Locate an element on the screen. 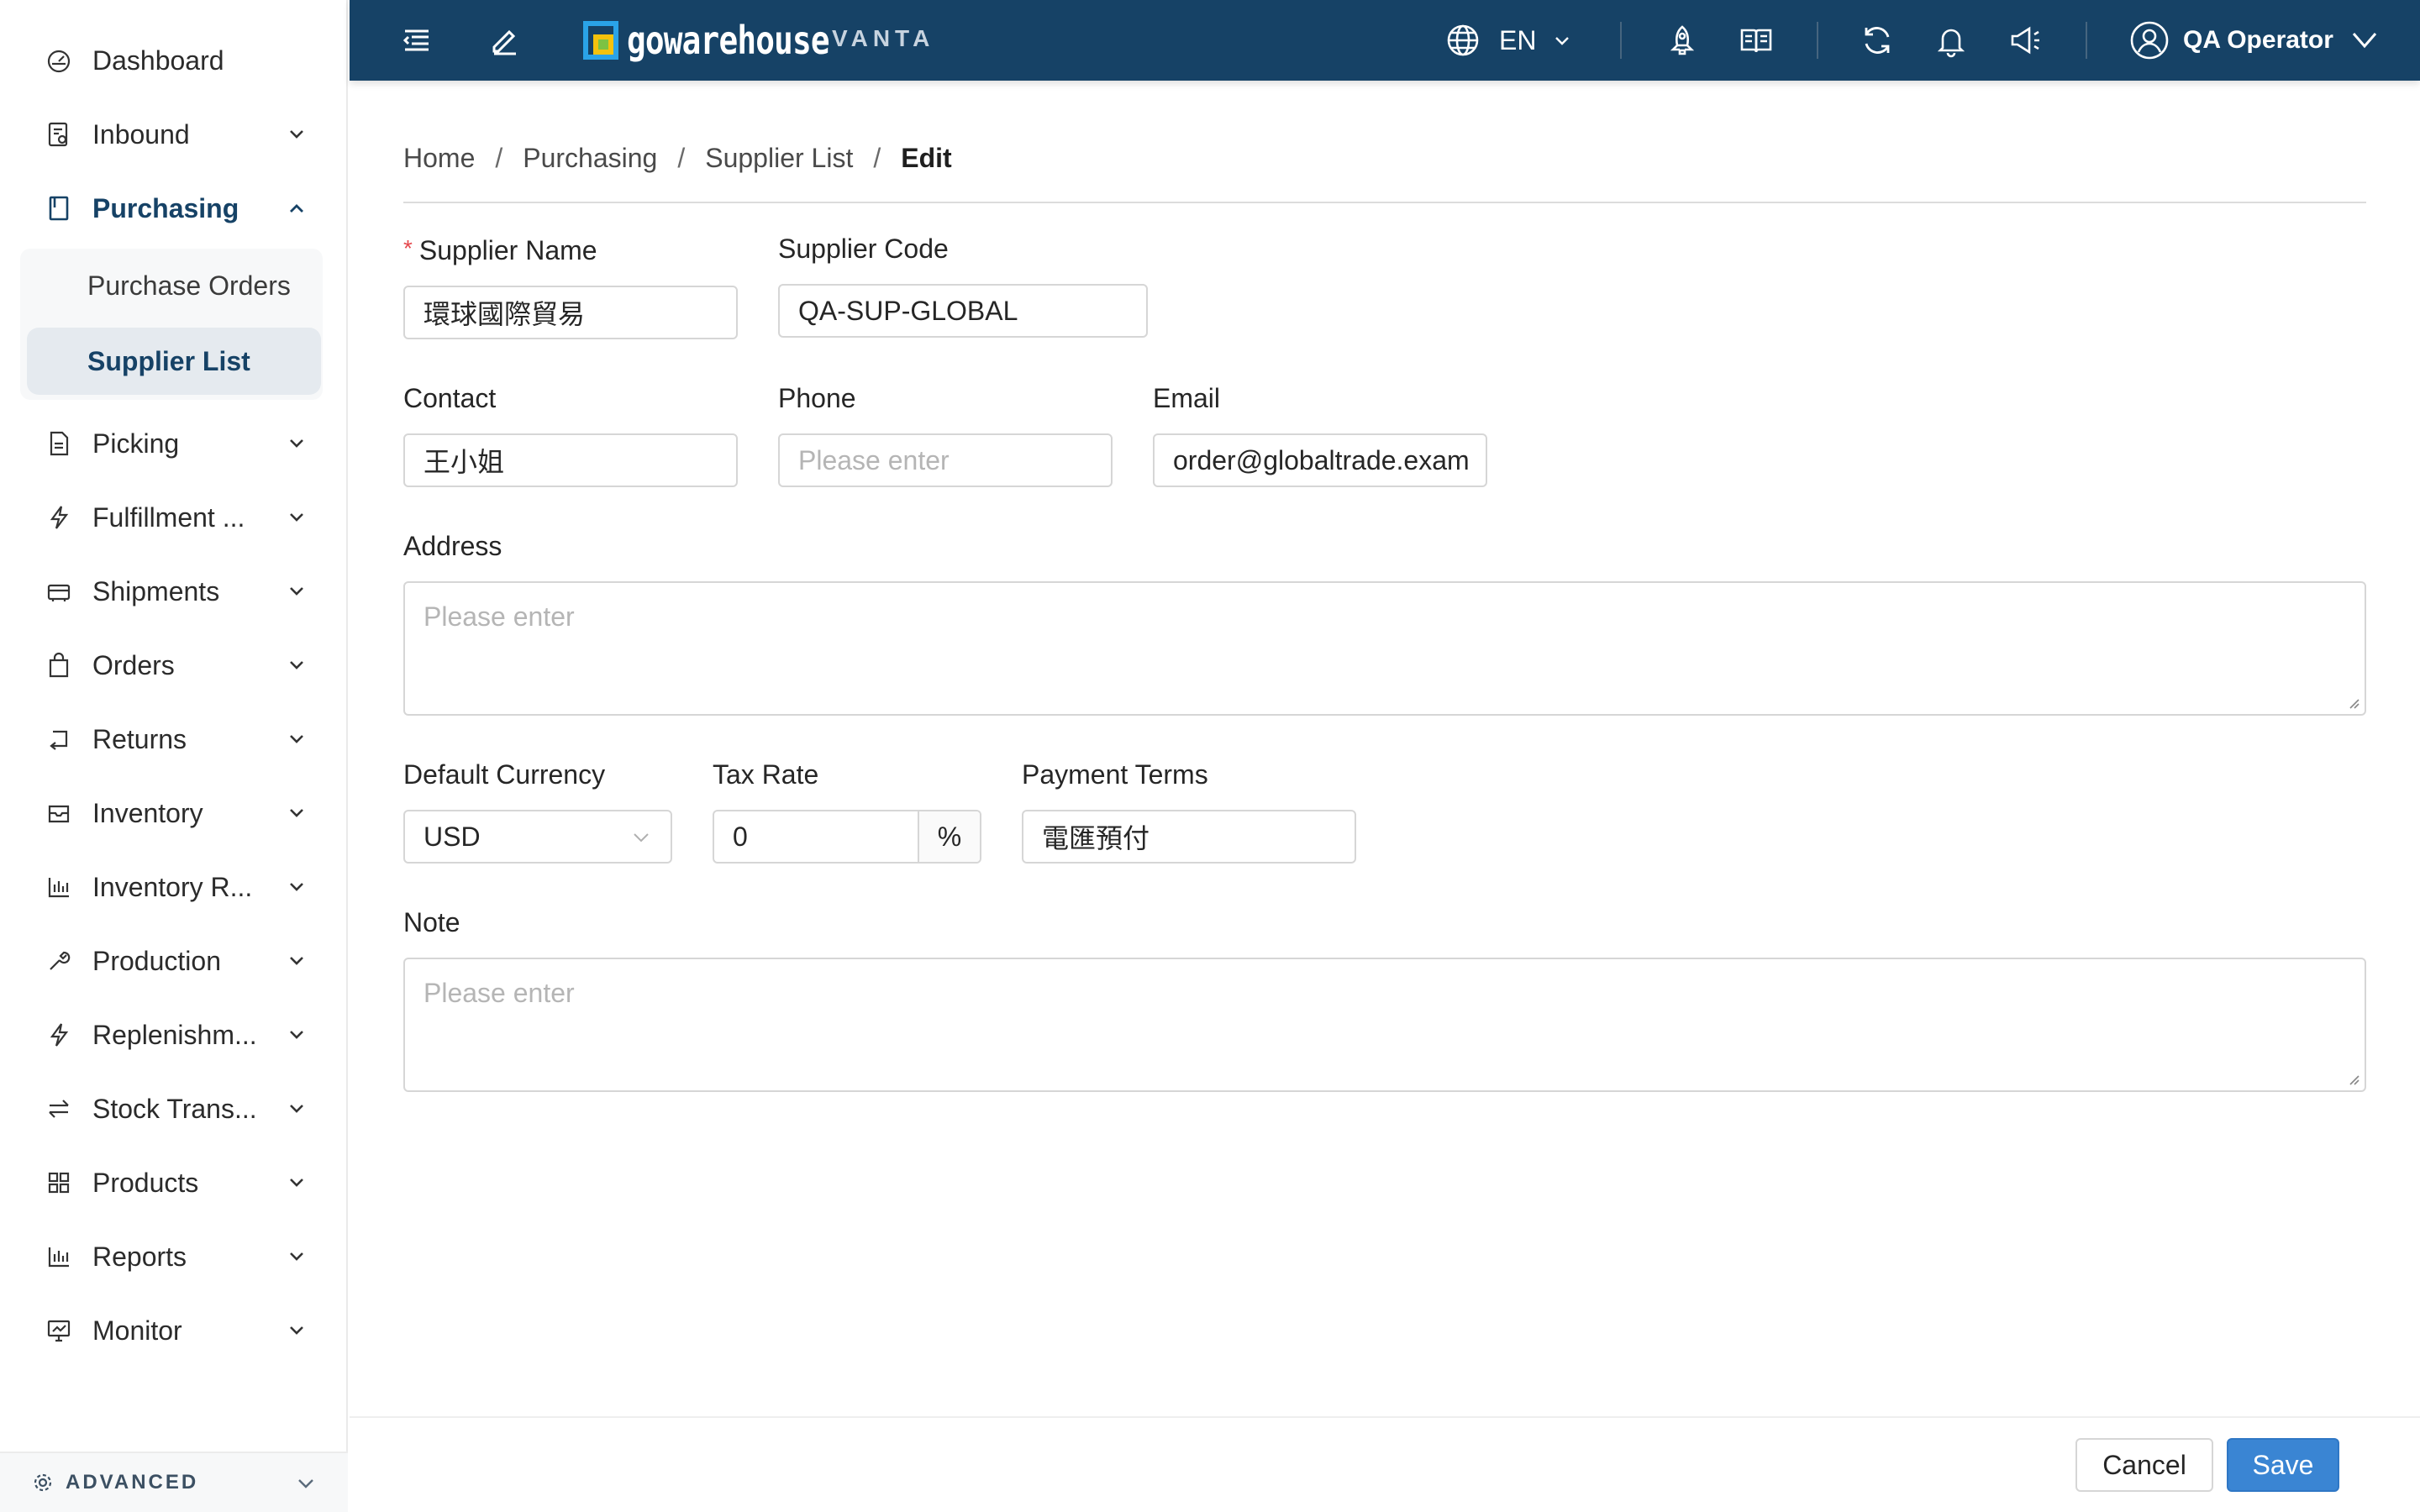 The width and height of the screenshot is (2420, 1512). breadcrumb-supplier-list: Supplier List is located at coordinates (779, 158).